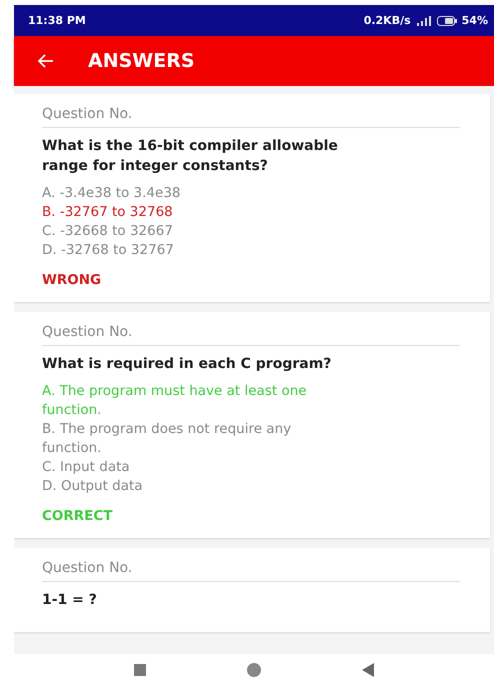  Describe the element at coordinates (368, 670) in the screenshot. I see `back-icon` at that location.